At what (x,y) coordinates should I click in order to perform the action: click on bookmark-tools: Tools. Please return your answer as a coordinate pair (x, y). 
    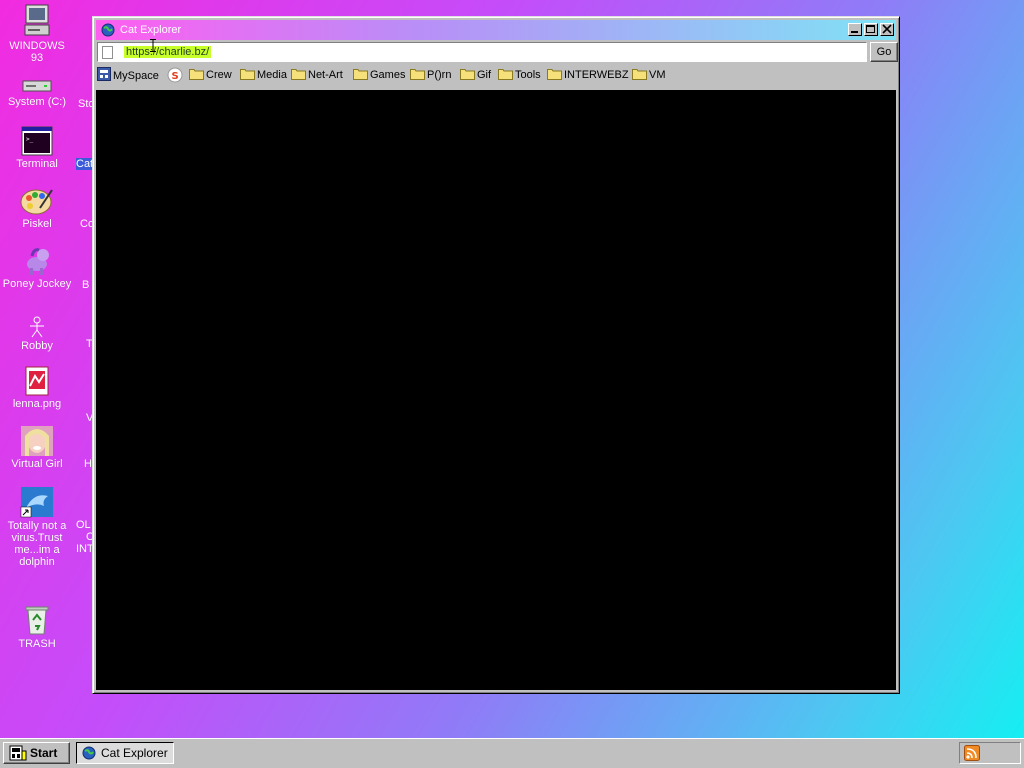
    Looking at the image, I should click on (519, 75).